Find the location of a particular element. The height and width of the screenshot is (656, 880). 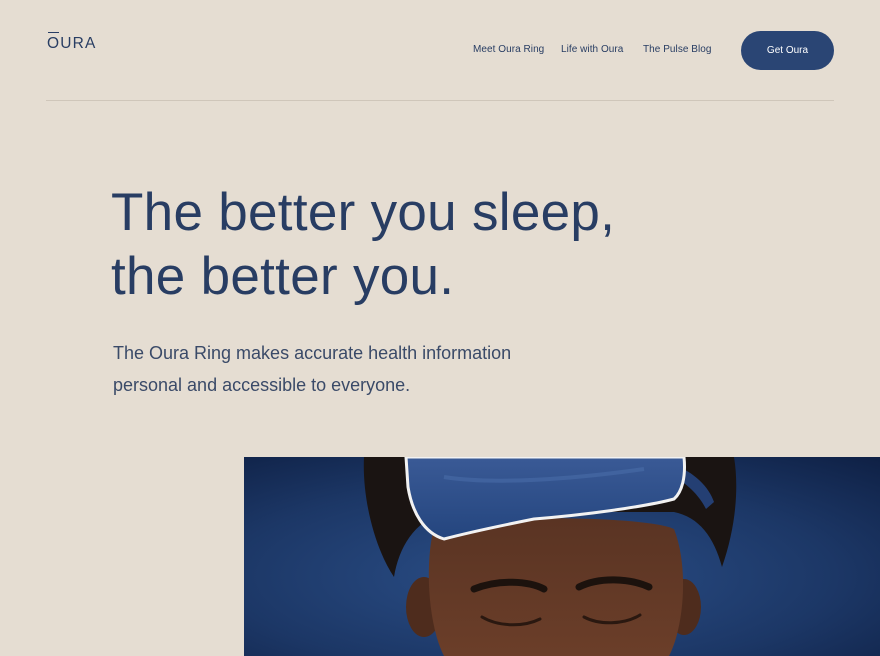

headline-line-2: the better you. is located at coordinates (283, 276).